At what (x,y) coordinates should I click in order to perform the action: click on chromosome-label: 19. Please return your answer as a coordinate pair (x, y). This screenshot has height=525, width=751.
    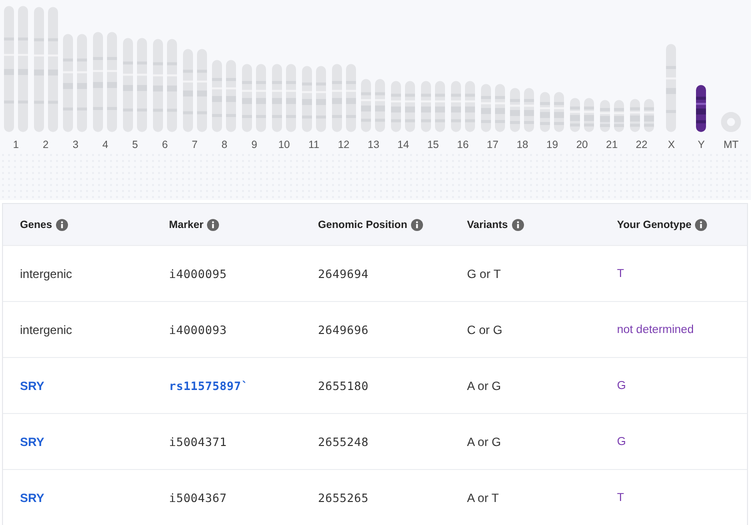
    Looking at the image, I should click on (552, 145).